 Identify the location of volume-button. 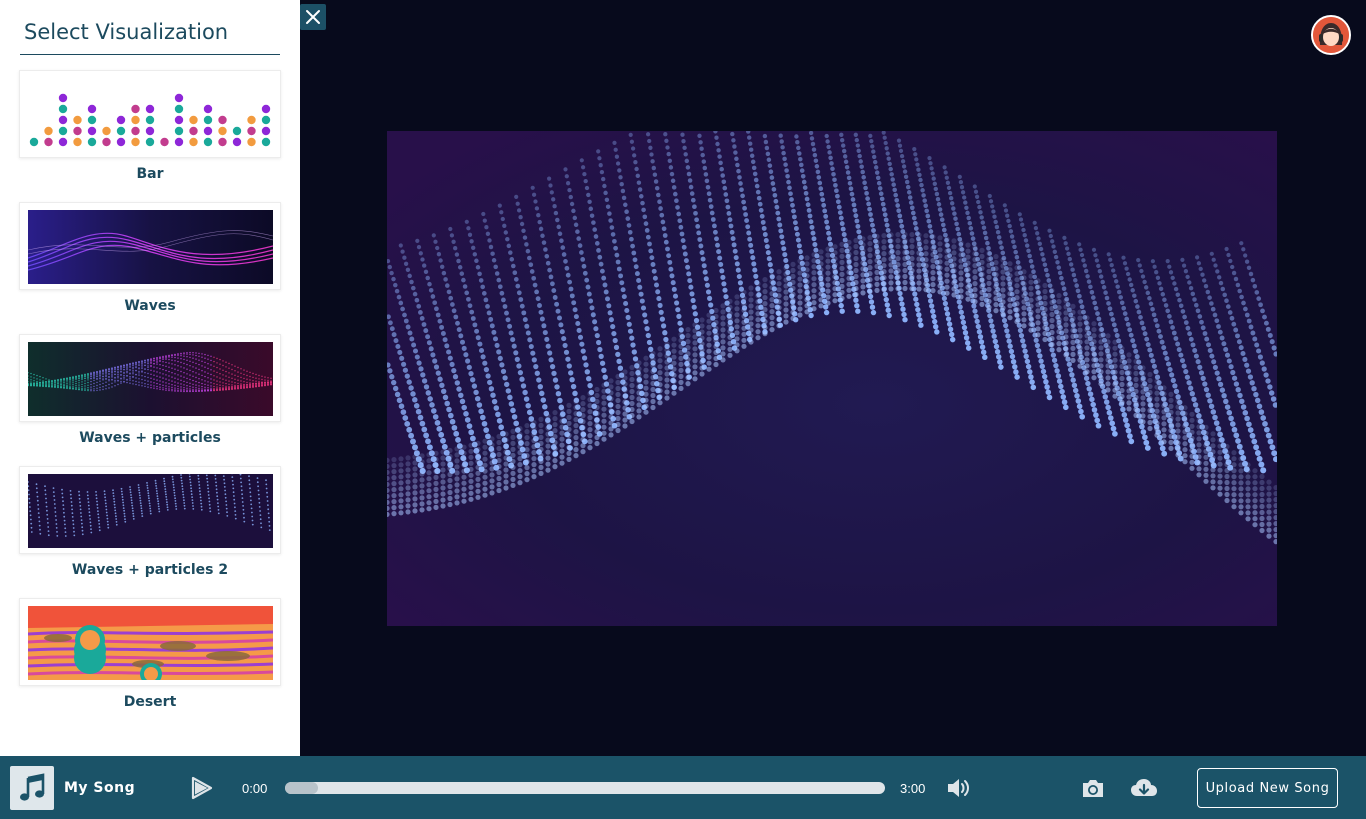
(959, 788).